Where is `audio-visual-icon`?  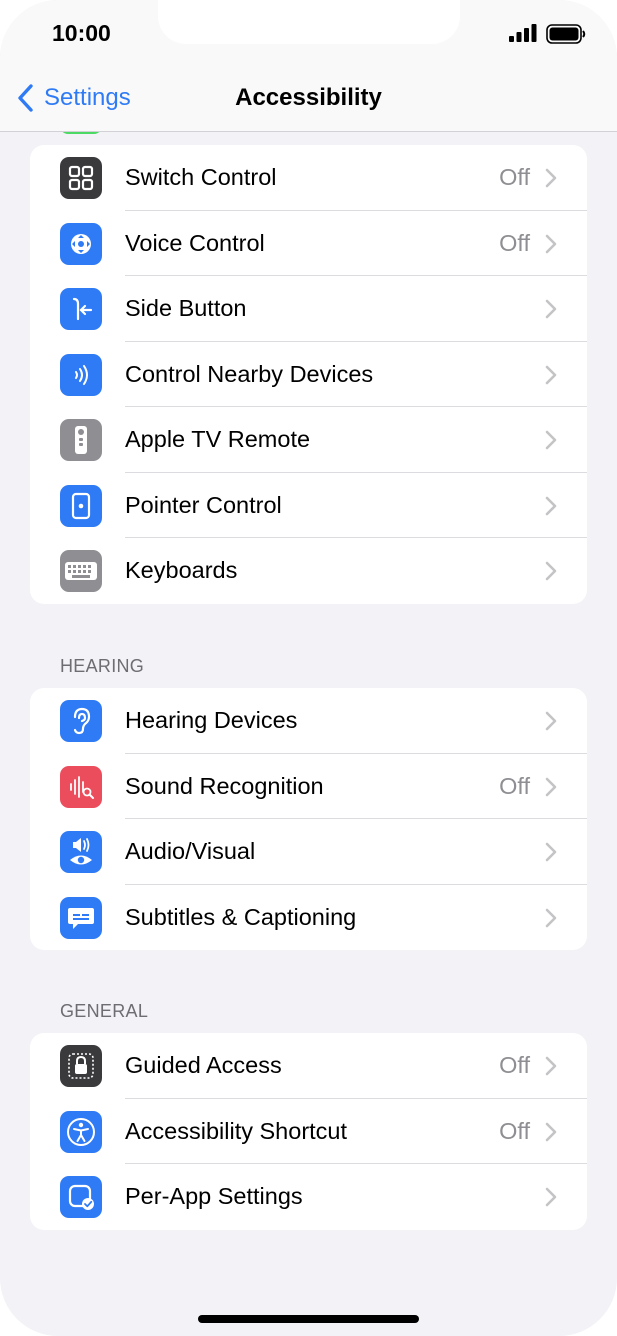
audio-visual-icon is located at coordinates (81, 852).